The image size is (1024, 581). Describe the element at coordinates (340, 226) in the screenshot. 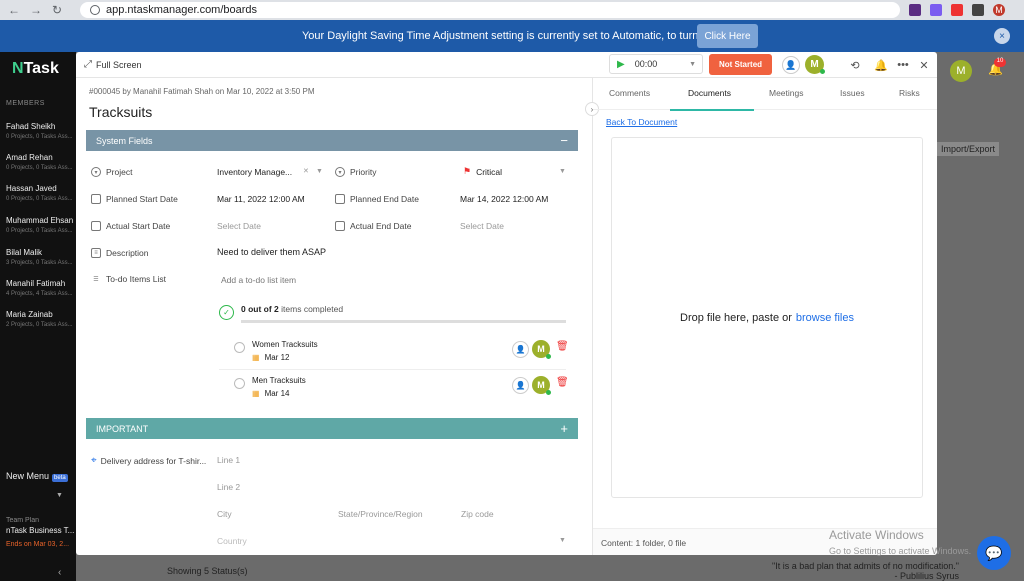

I see `calendar-icon` at that location.